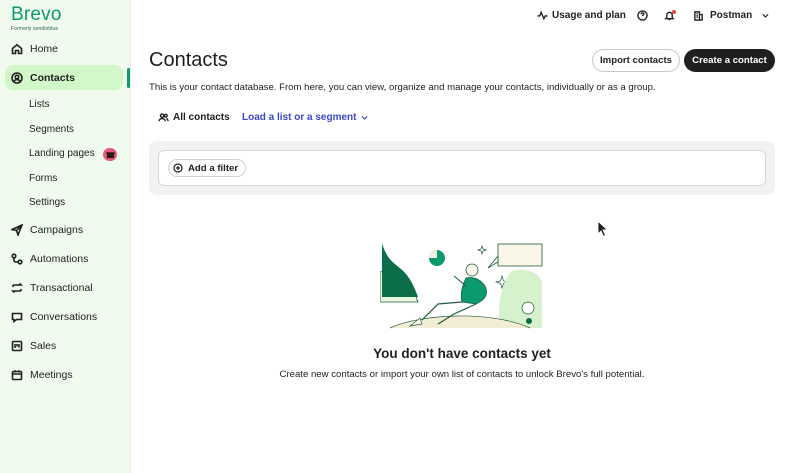 The image size is (800, 473). What do you see at coordinates (128, 78) in the screenshot?
I see `active-indicator` at bounding box center [128, 78].